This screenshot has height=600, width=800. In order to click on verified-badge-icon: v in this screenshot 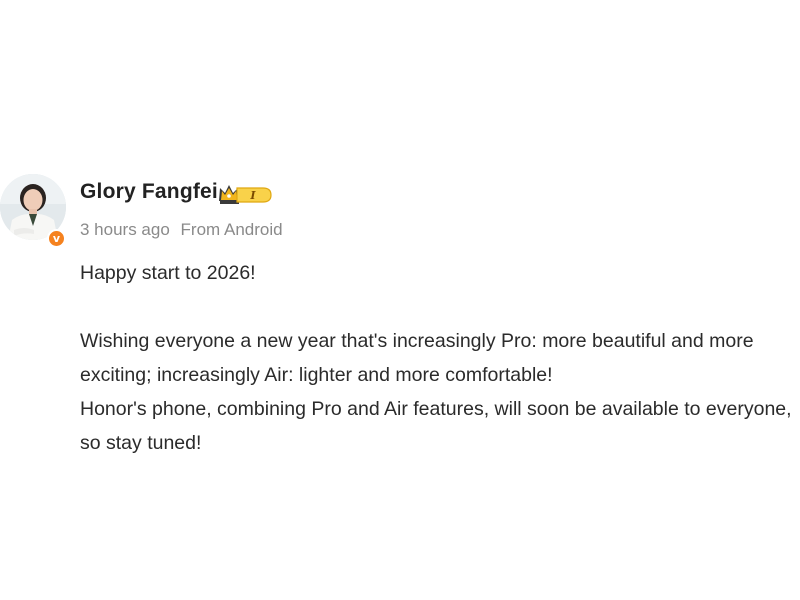, I will do `click(56, 238)`.